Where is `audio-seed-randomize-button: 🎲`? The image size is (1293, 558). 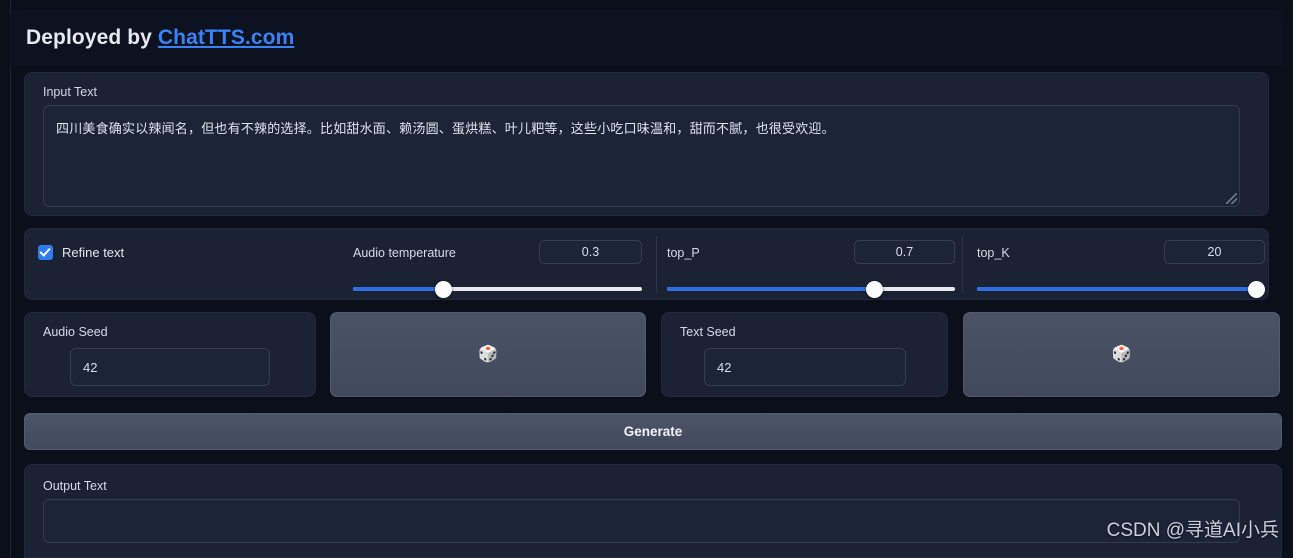 audio-seed-randomize-button: 🎲 is located at coordinates (488, 354).